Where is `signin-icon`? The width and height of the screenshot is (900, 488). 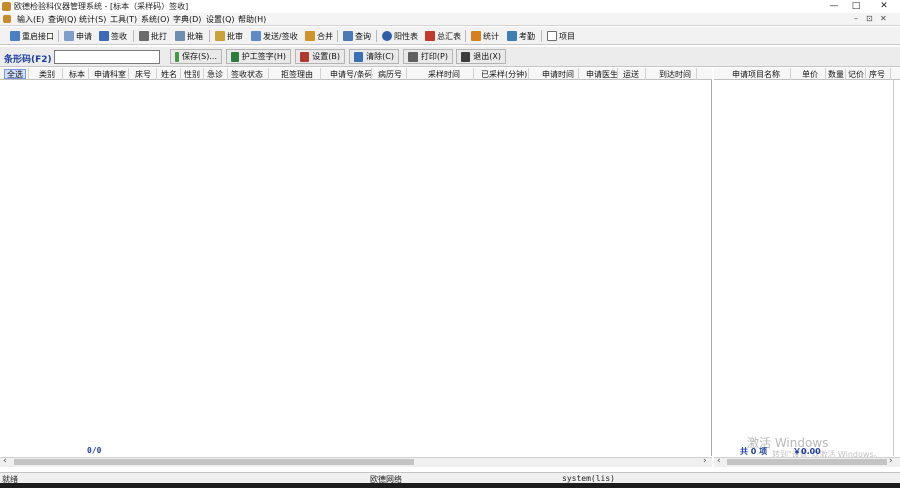
signin-icon is located at coordinates (104, 36).